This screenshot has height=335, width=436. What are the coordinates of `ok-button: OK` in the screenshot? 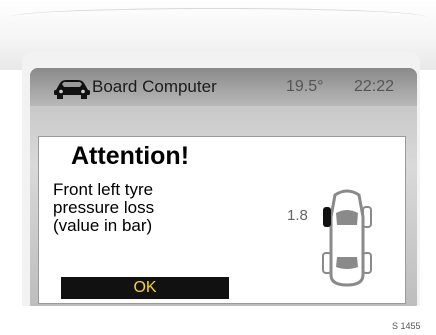 It's located at (145, 288).